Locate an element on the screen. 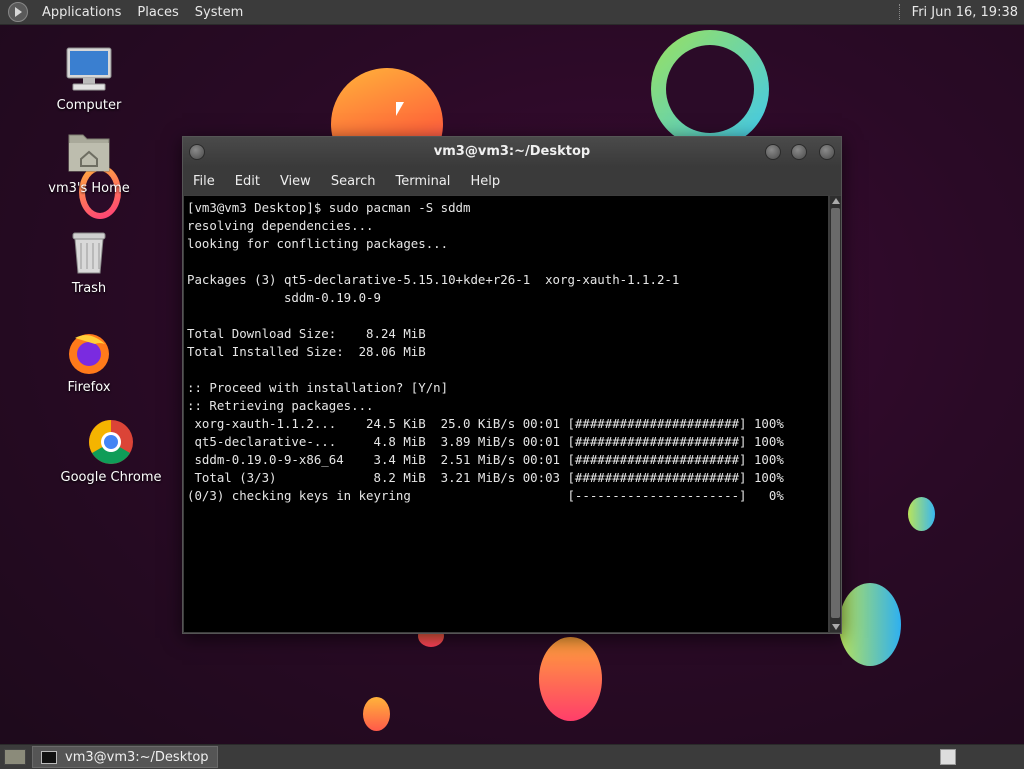 This screenshot has height=769, width=1024. window-menu-button is located at coordinates (197, 152).